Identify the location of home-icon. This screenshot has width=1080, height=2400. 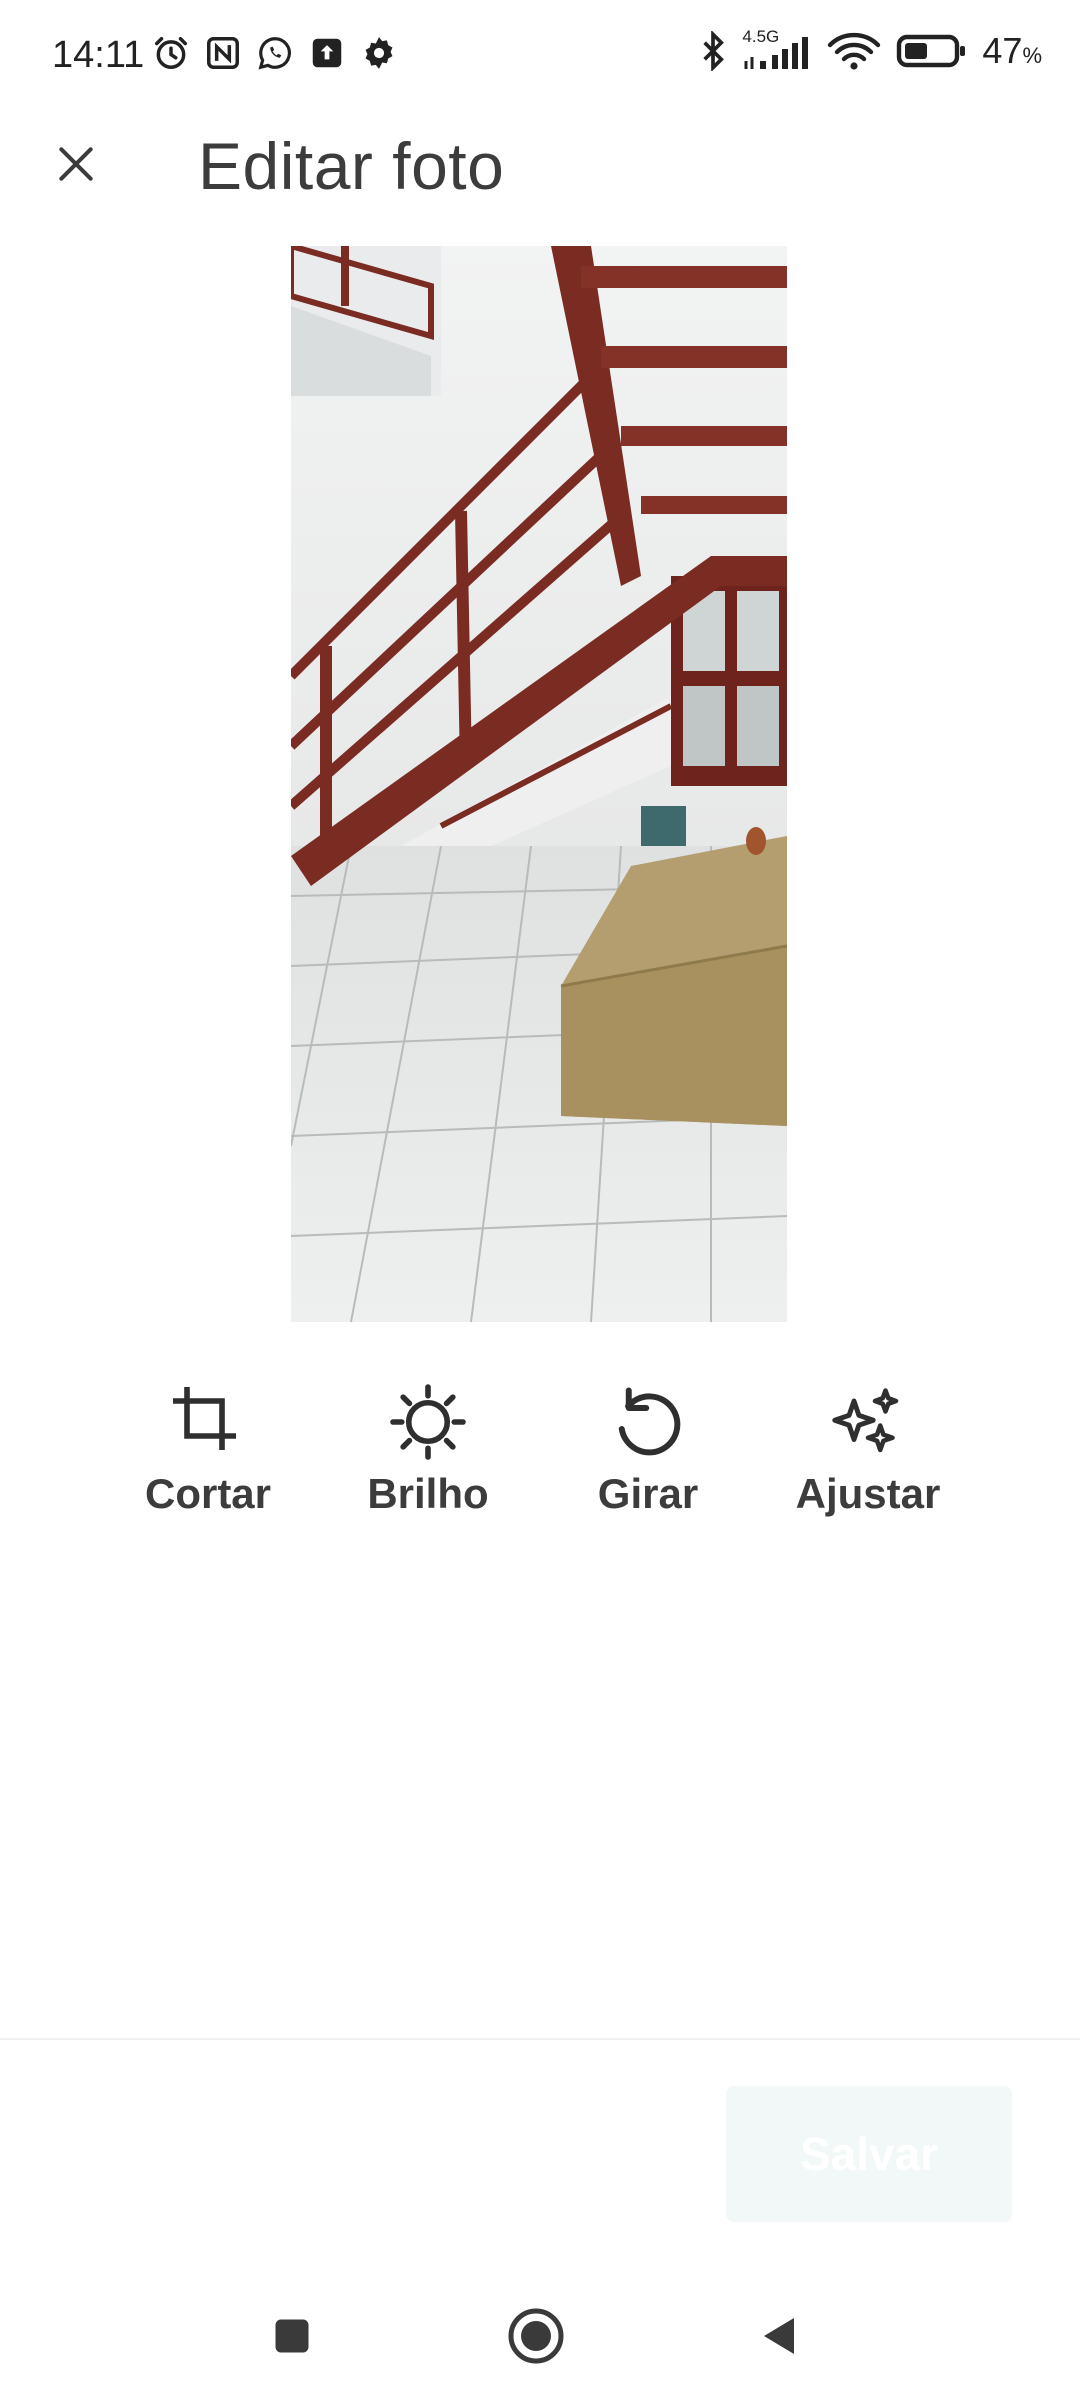
(536, 2336).